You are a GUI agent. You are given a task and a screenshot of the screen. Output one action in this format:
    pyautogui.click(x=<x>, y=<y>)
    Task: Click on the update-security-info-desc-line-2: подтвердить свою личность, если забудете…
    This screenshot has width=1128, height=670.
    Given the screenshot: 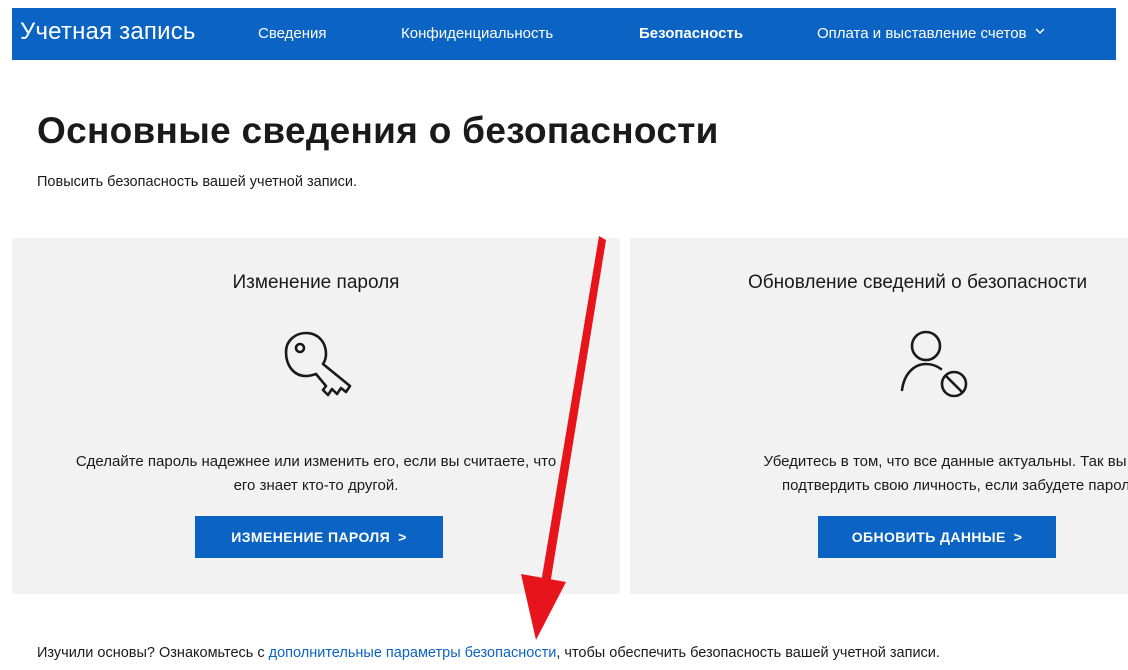 What is the action you would take?
    pyautogui.click(x=954, y=485)
    